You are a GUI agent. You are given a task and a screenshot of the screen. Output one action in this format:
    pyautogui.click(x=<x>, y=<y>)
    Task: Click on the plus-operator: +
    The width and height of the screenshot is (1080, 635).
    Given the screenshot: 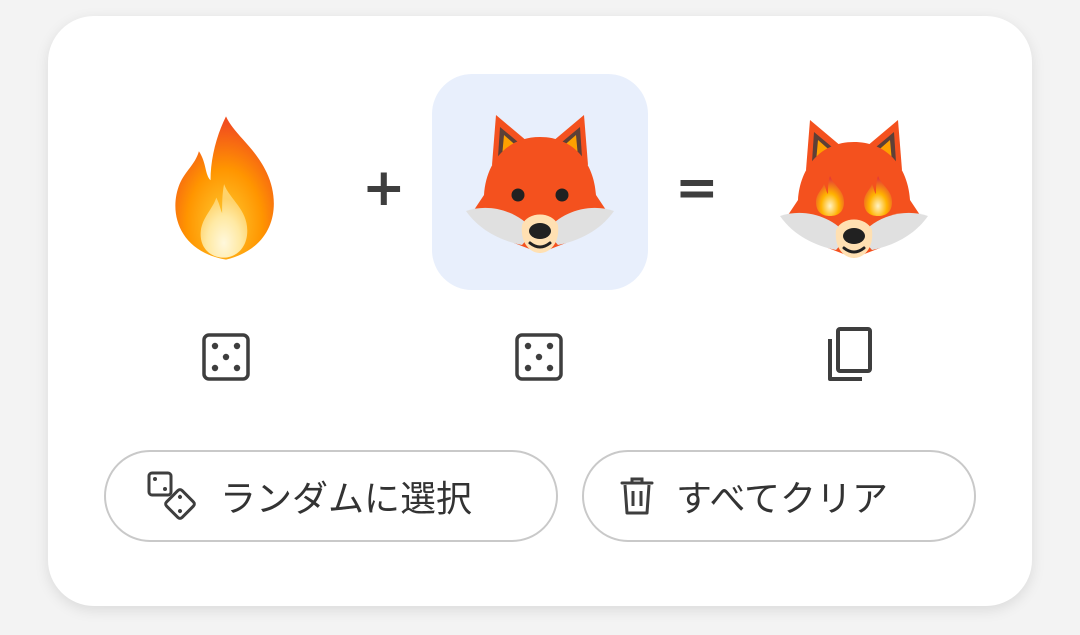 What is the action you would take?
    pyautogui.click(x=384, y=188)
    